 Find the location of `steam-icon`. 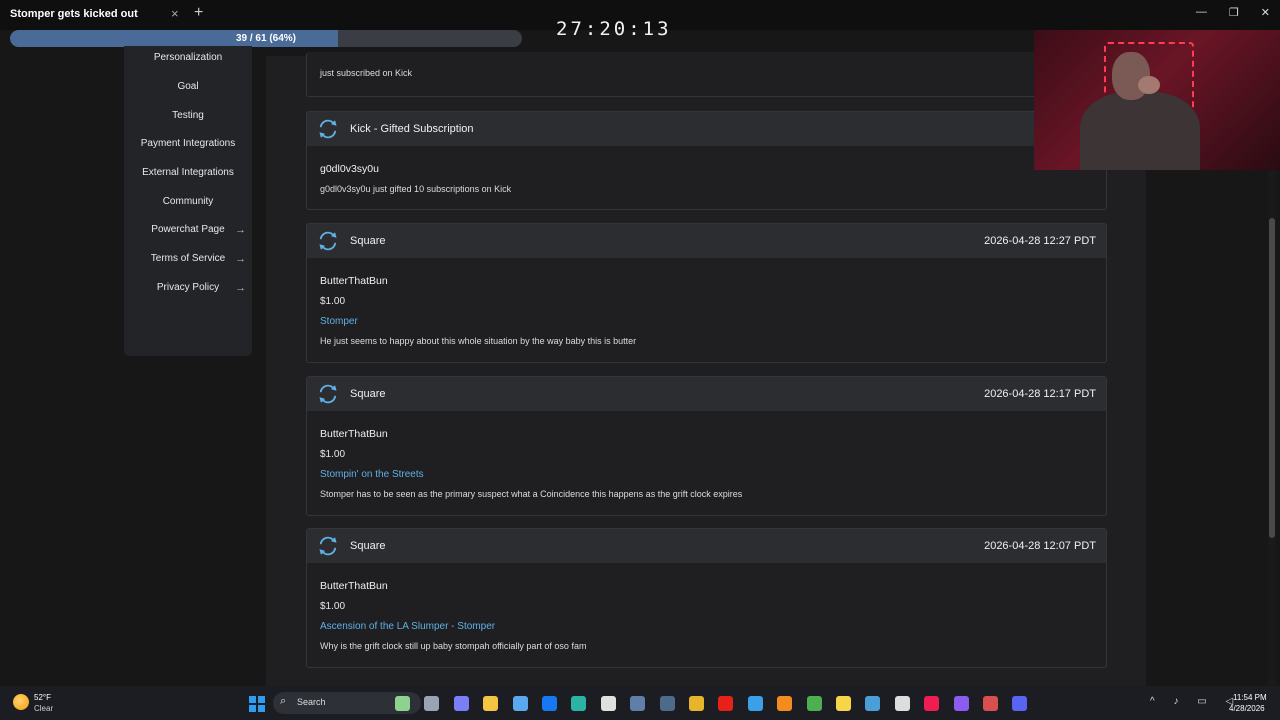

steam-icon is located at coordinates (667, 703).